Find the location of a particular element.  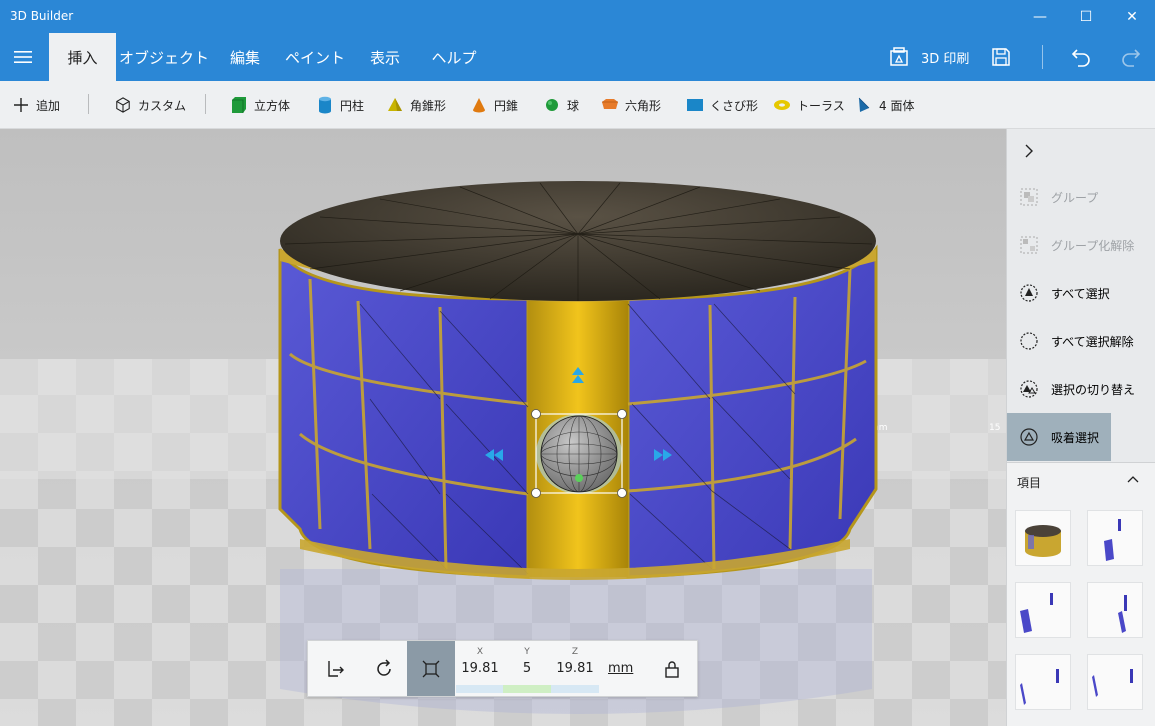

shape-tetrahedron-button: 4 面体 is located at coordinates (884, 105).